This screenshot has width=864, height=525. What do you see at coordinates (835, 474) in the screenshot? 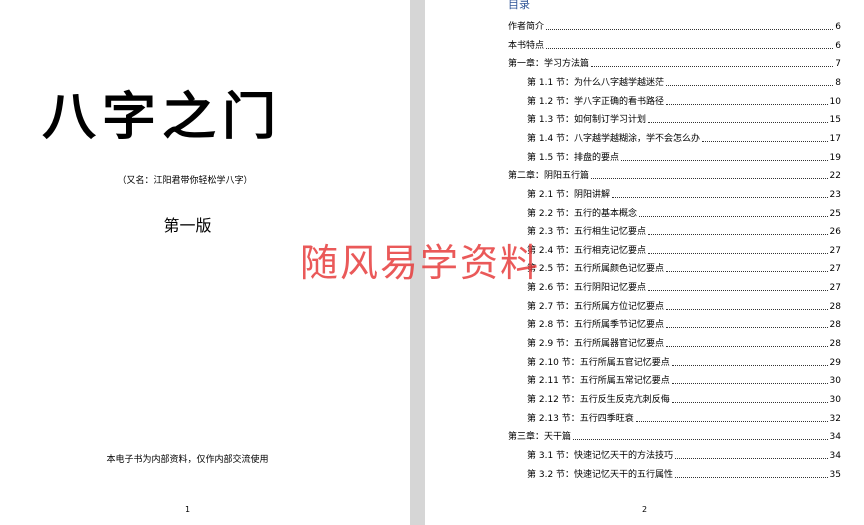
I see `toc-entry-page: 35` at bounding box center [835, 474].